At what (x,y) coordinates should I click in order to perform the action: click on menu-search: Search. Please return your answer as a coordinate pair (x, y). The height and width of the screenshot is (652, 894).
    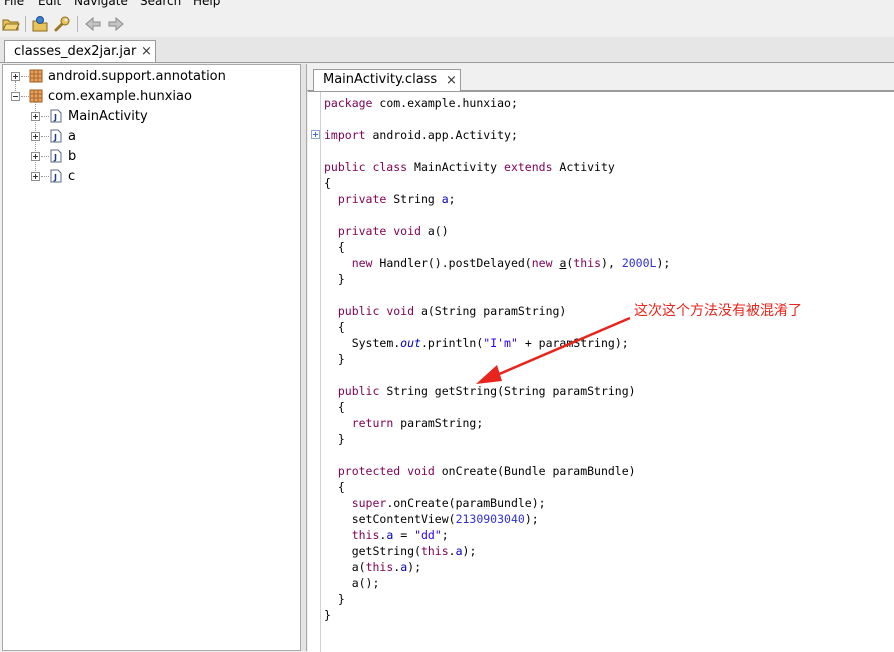
    Looking at the image, I should click on (160, 4).